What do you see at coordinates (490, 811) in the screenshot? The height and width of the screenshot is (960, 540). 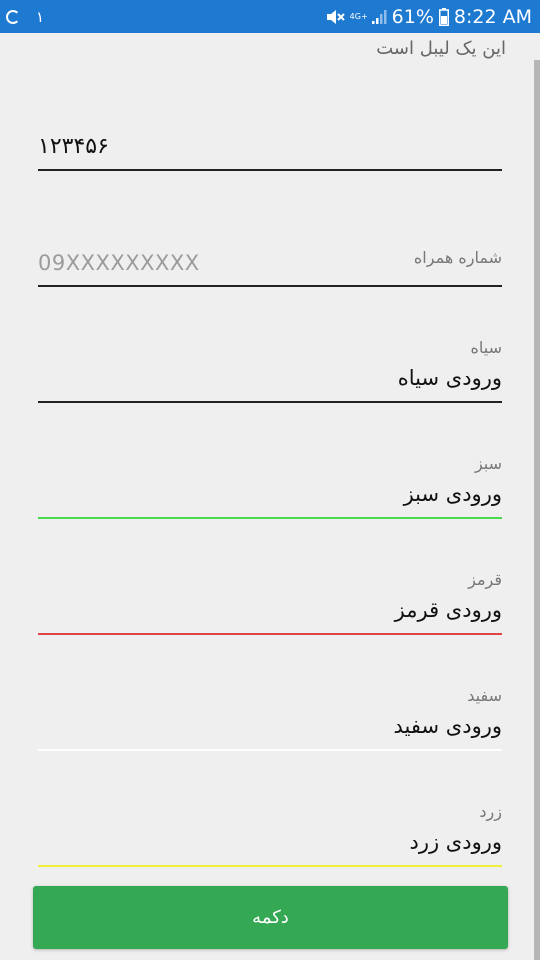 I see `yellow-field-hint: زرد` at bounding box center [490, 811].